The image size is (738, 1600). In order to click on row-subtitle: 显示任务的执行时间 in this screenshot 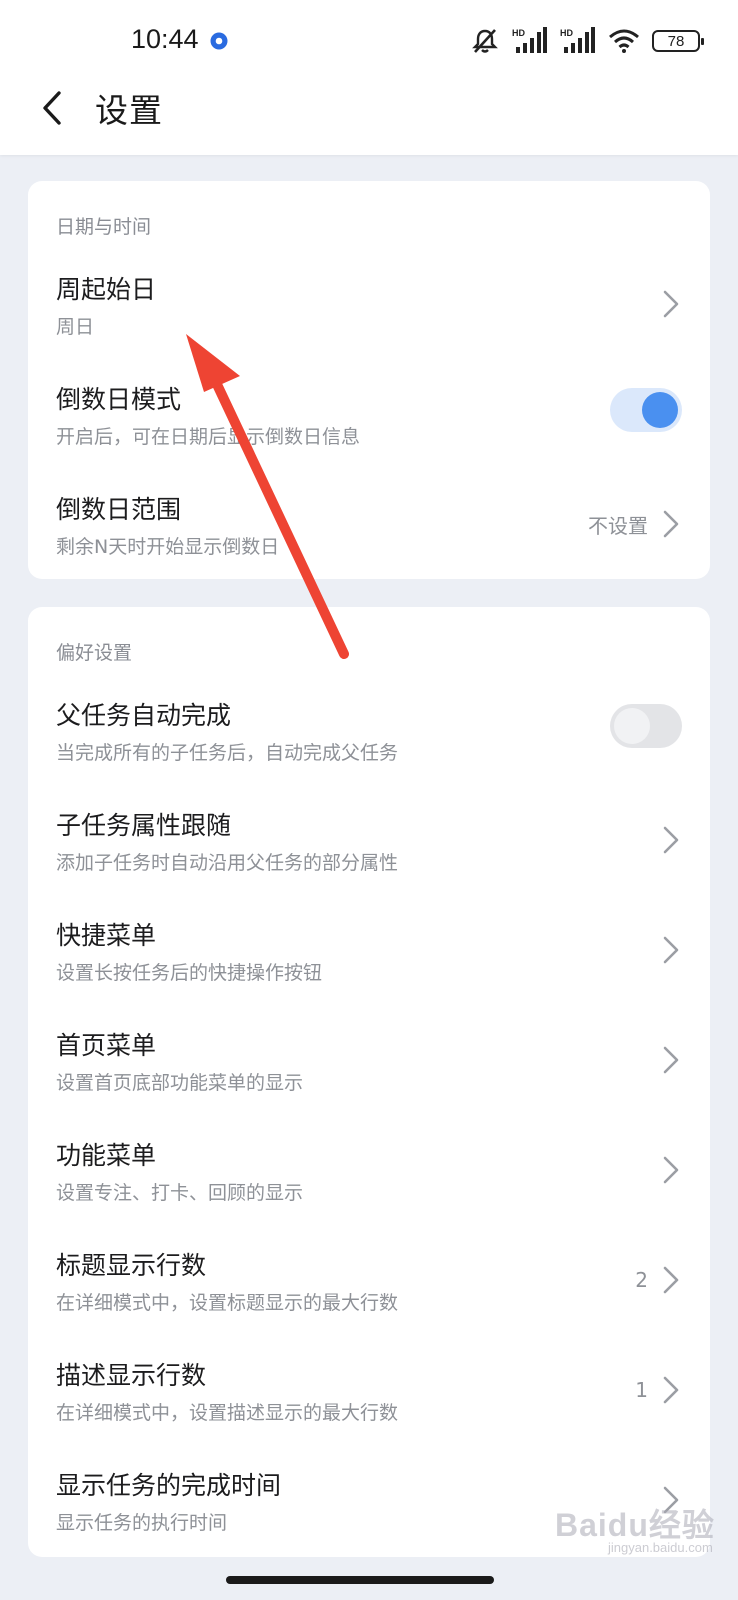, I will do `click(142, 1523)`.